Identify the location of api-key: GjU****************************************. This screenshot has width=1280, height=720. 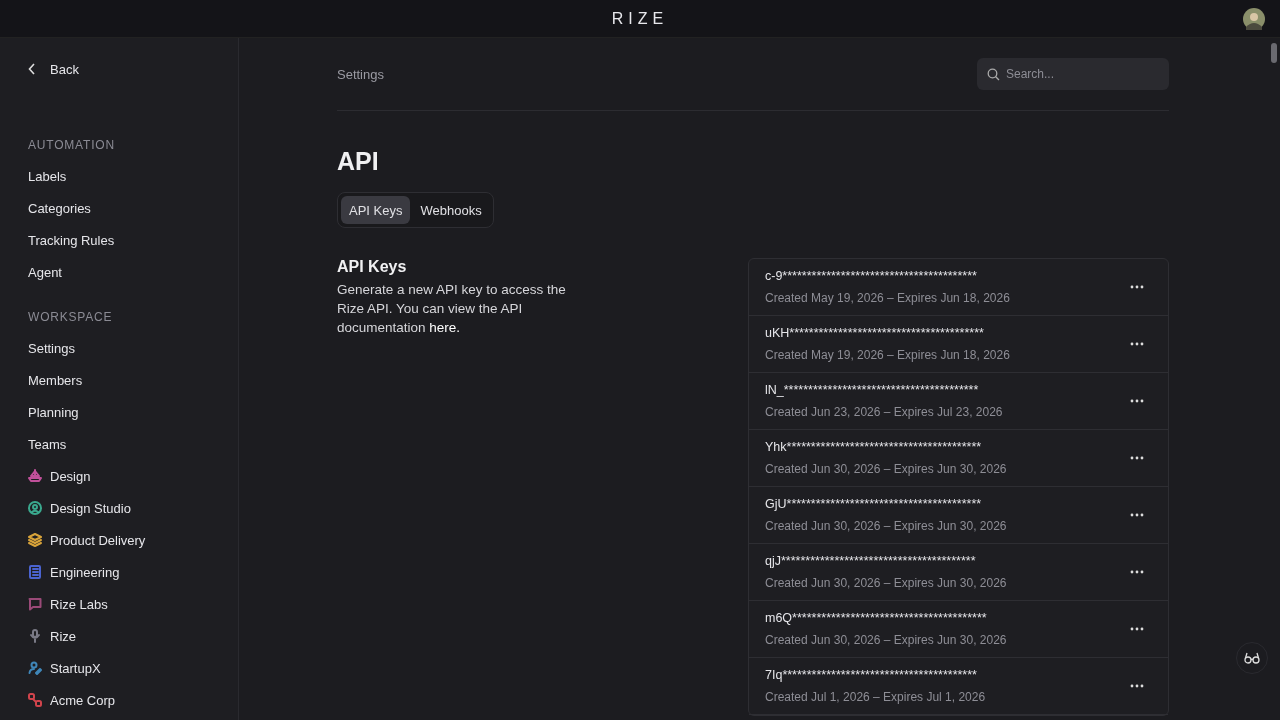
(886, 504).